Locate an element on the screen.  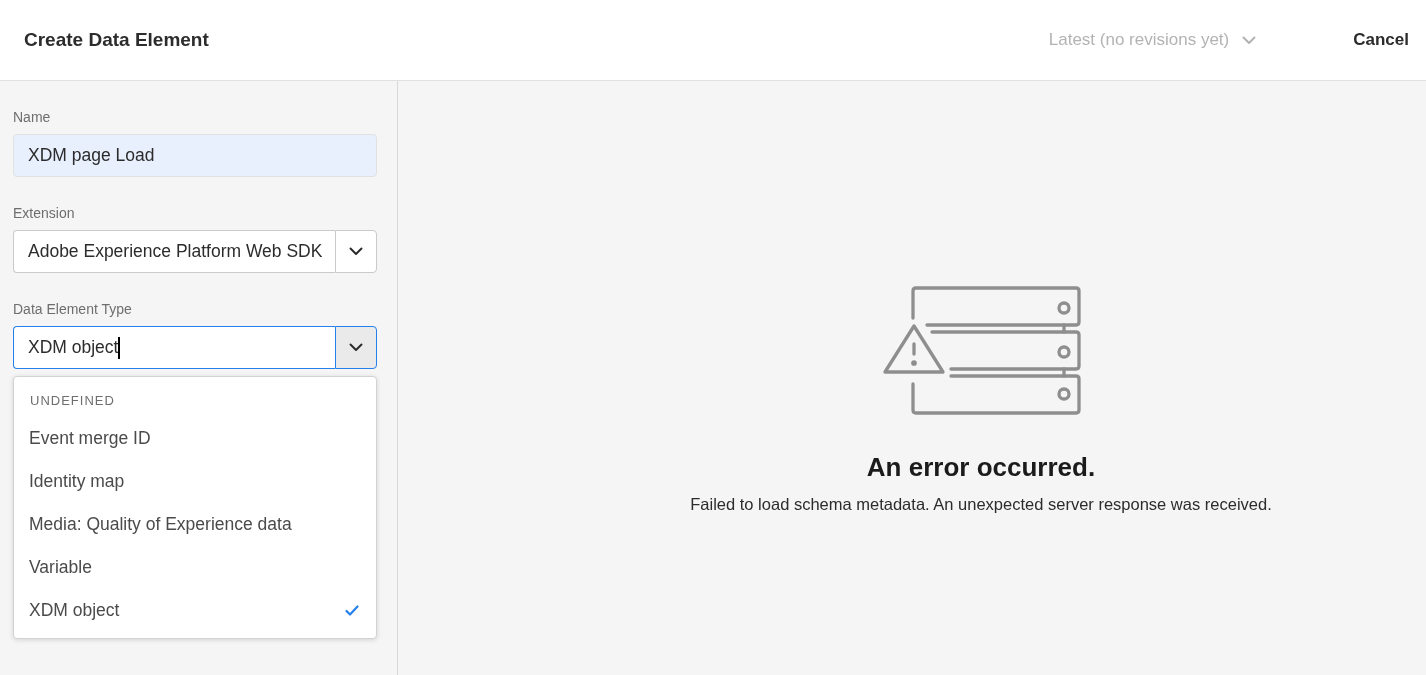
dropdown-option: XDM object is located at coordinates (195, 610).